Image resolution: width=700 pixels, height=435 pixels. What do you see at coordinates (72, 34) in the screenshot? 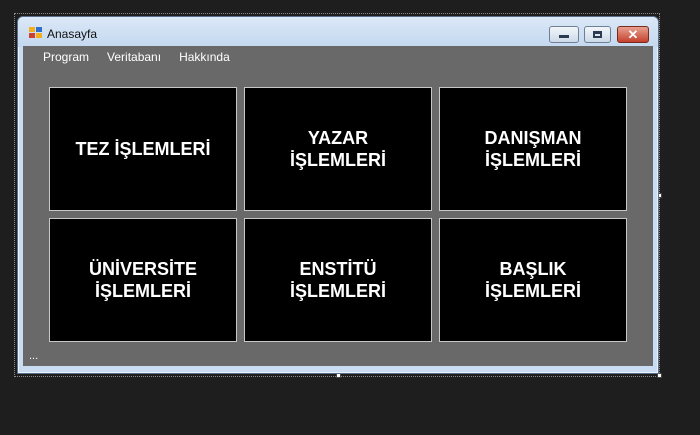
I see `window-title: Anasayfa` at bounding box center [72, 34].